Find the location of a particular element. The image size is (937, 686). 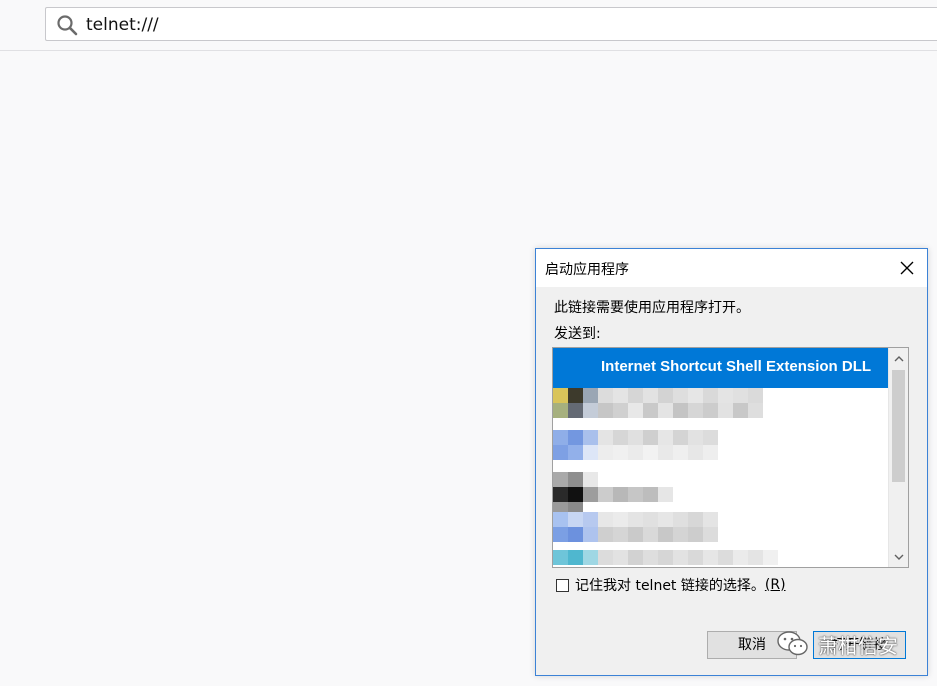

chevron-down-icon is located at coordinates (898, 557).